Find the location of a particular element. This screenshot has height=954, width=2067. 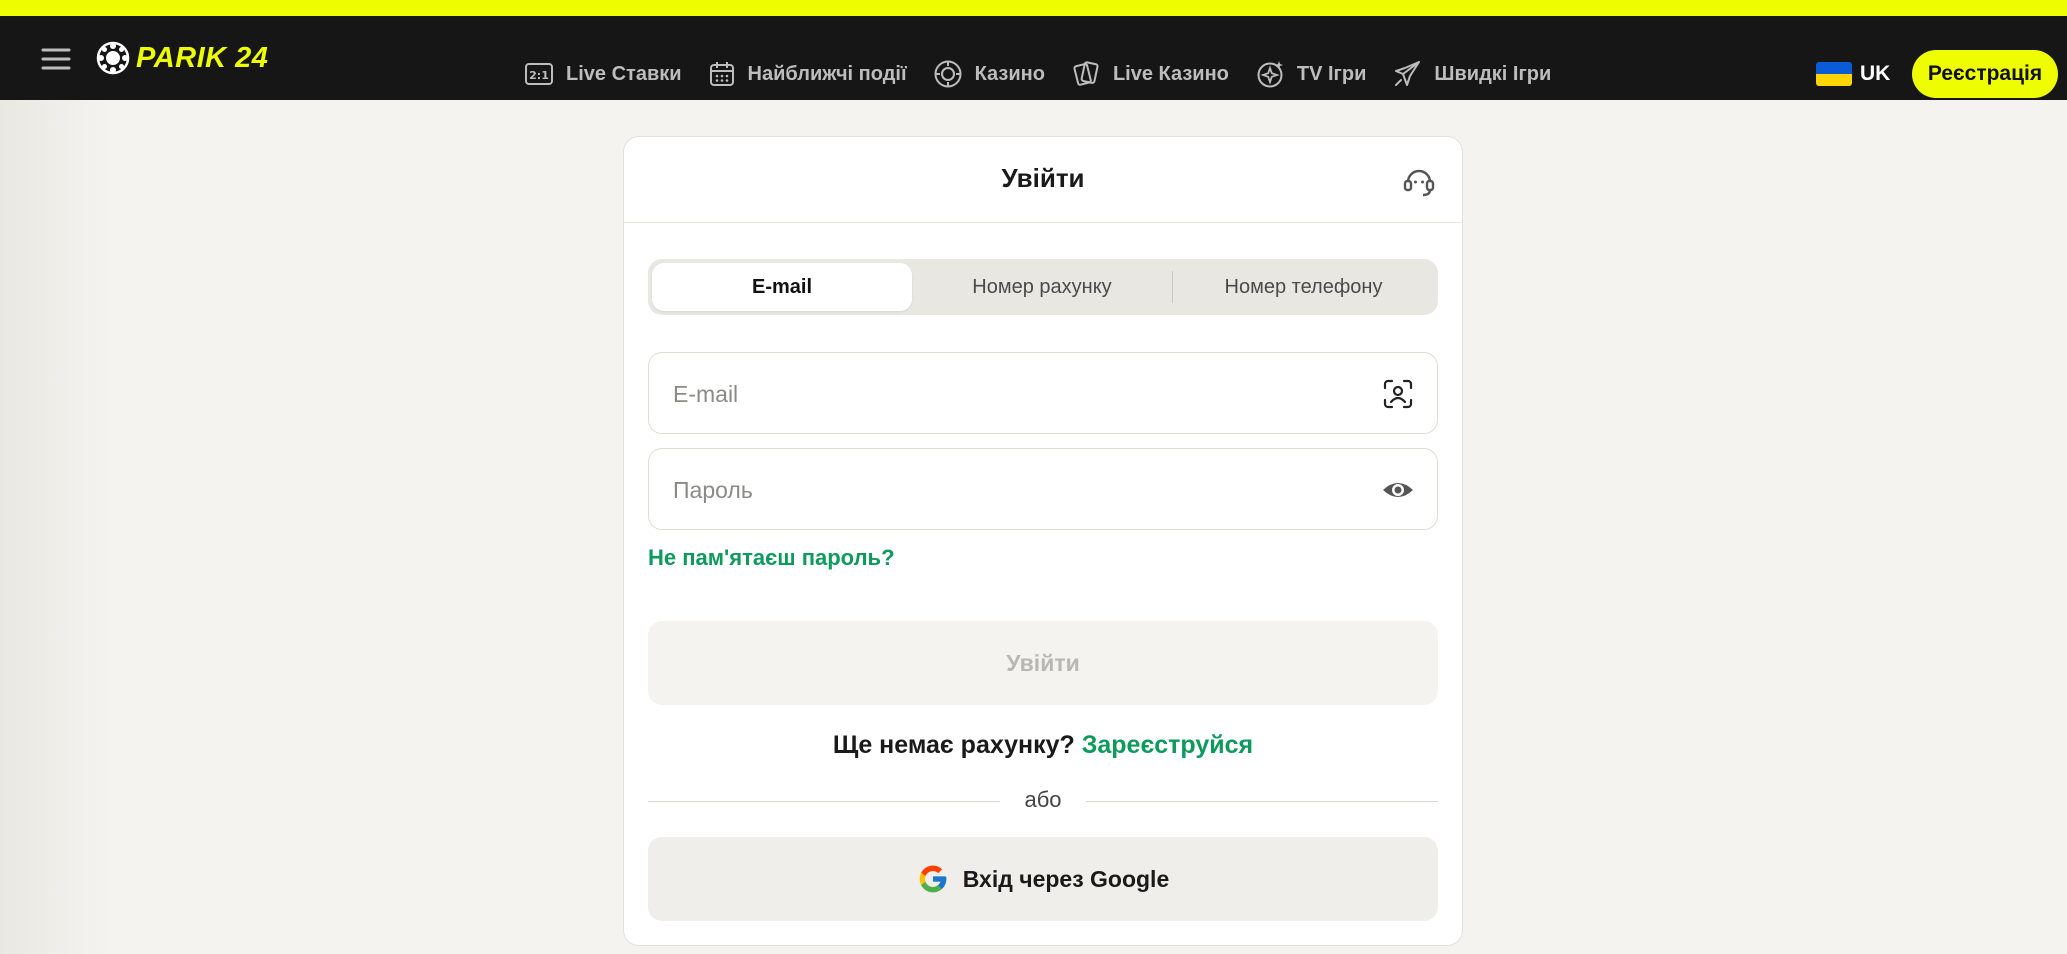

tab-phone-number: Номер телефону is located at coordinates (1303, 287).